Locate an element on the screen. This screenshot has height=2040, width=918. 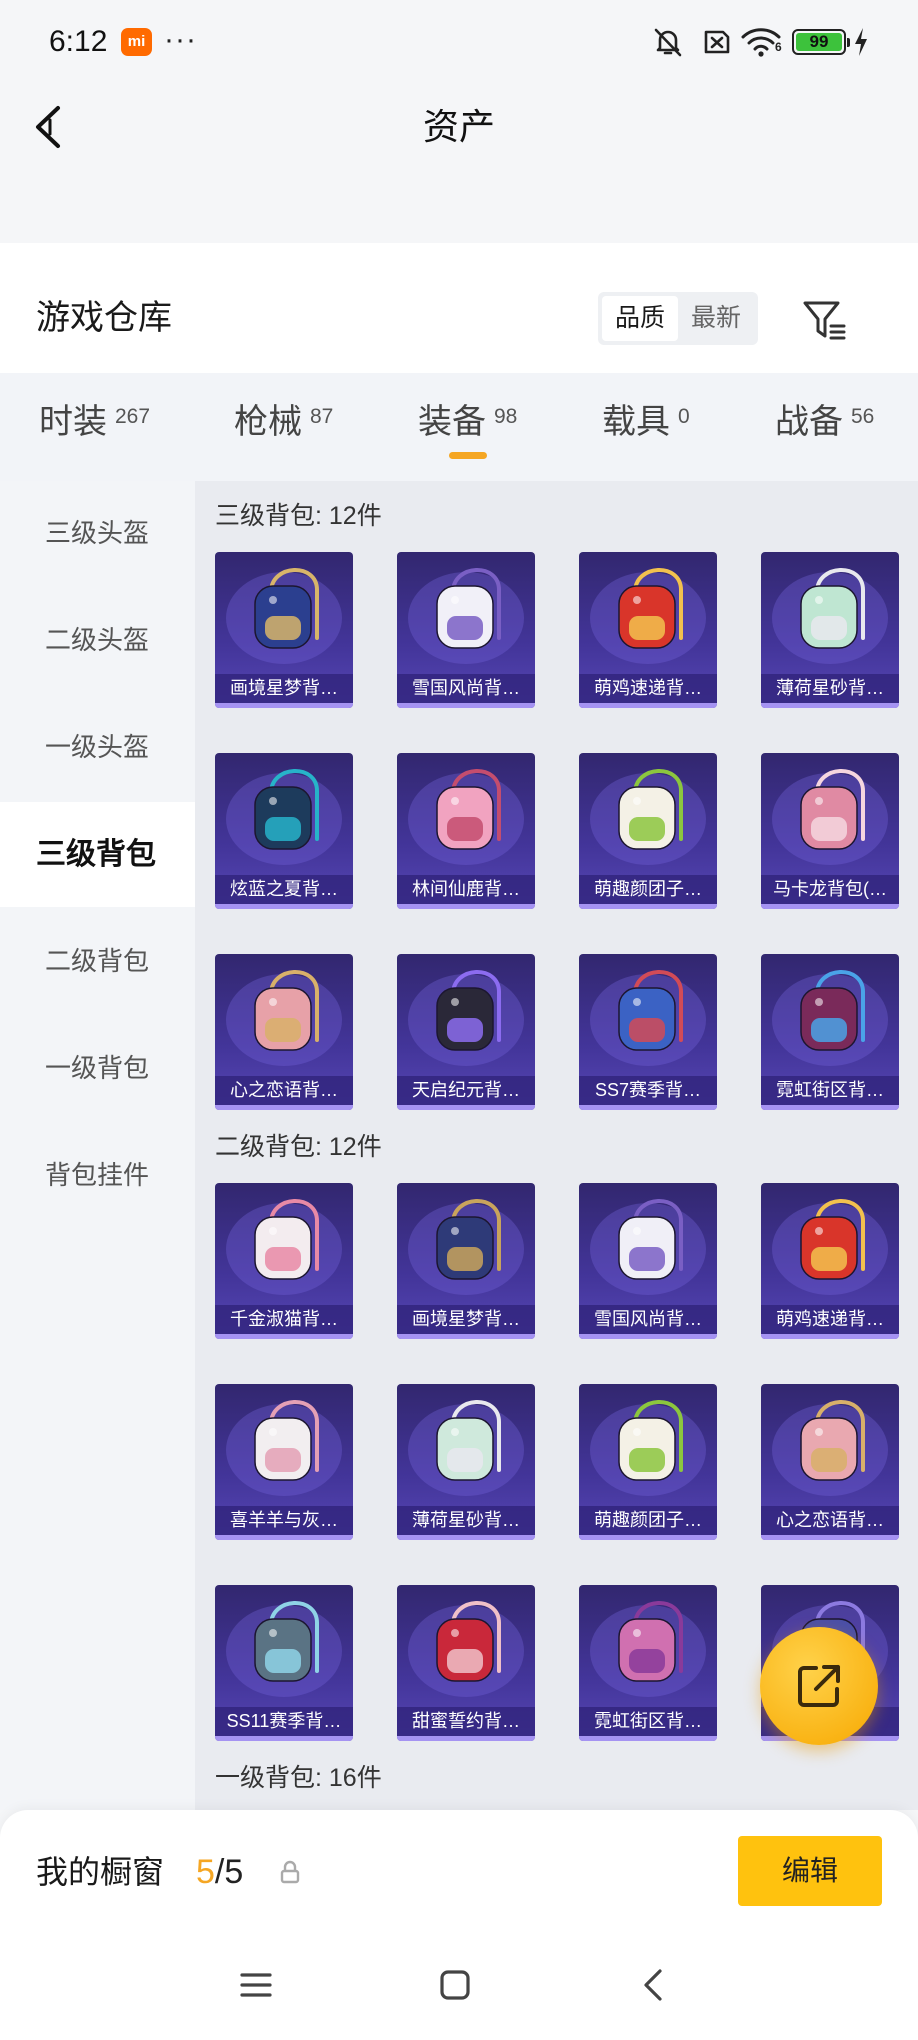
tab-equipment: 装备 98 is located at coordinates (467, 429).